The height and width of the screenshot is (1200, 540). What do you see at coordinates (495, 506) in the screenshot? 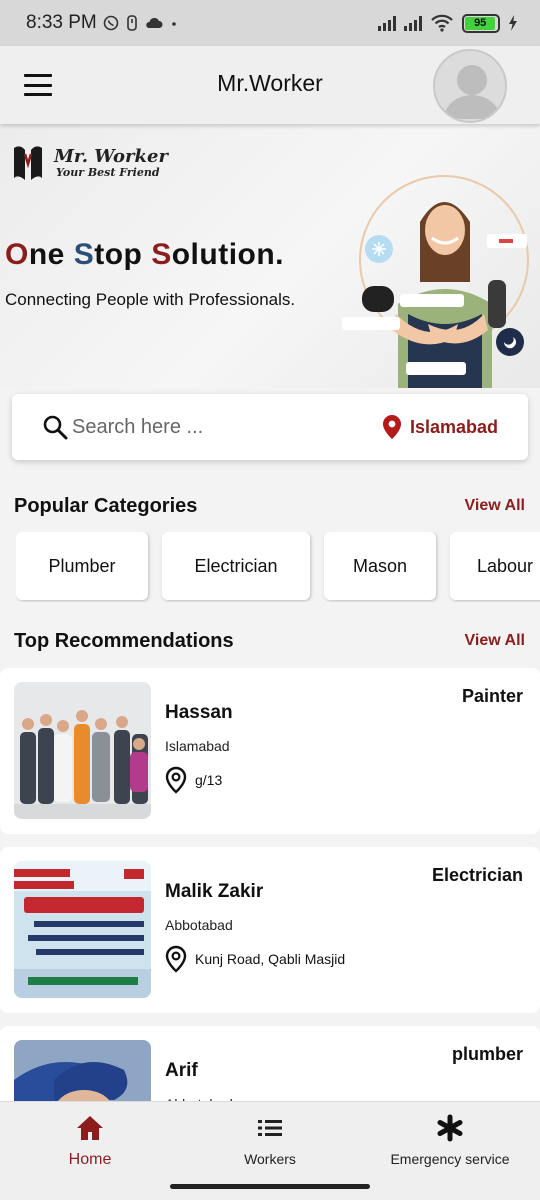
I see `categories-view-all-link: View All` at bounding box center [495, 506].